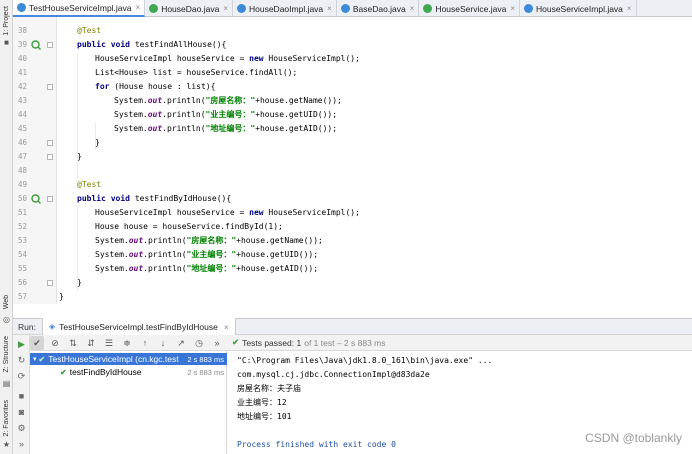 The width and height of the screenshot is (692, 454). Describe the element at coordinates (181, 343) in the screenshot. I see `export-icon: ↗` at that location.